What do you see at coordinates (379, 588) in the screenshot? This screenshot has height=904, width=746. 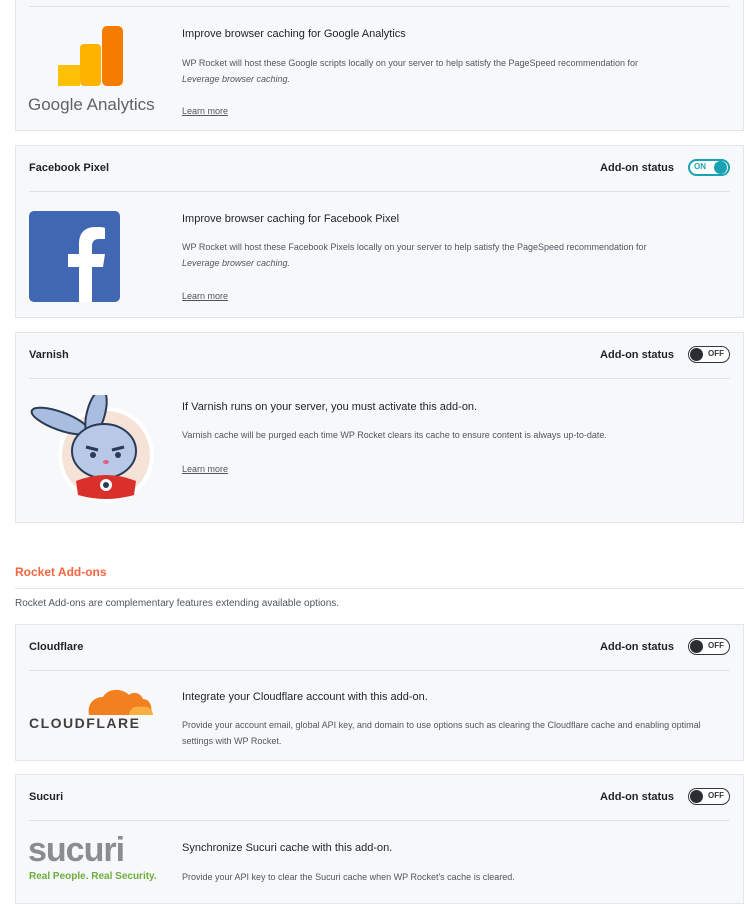 I see `section-divider` at bounding box center [379, 588].